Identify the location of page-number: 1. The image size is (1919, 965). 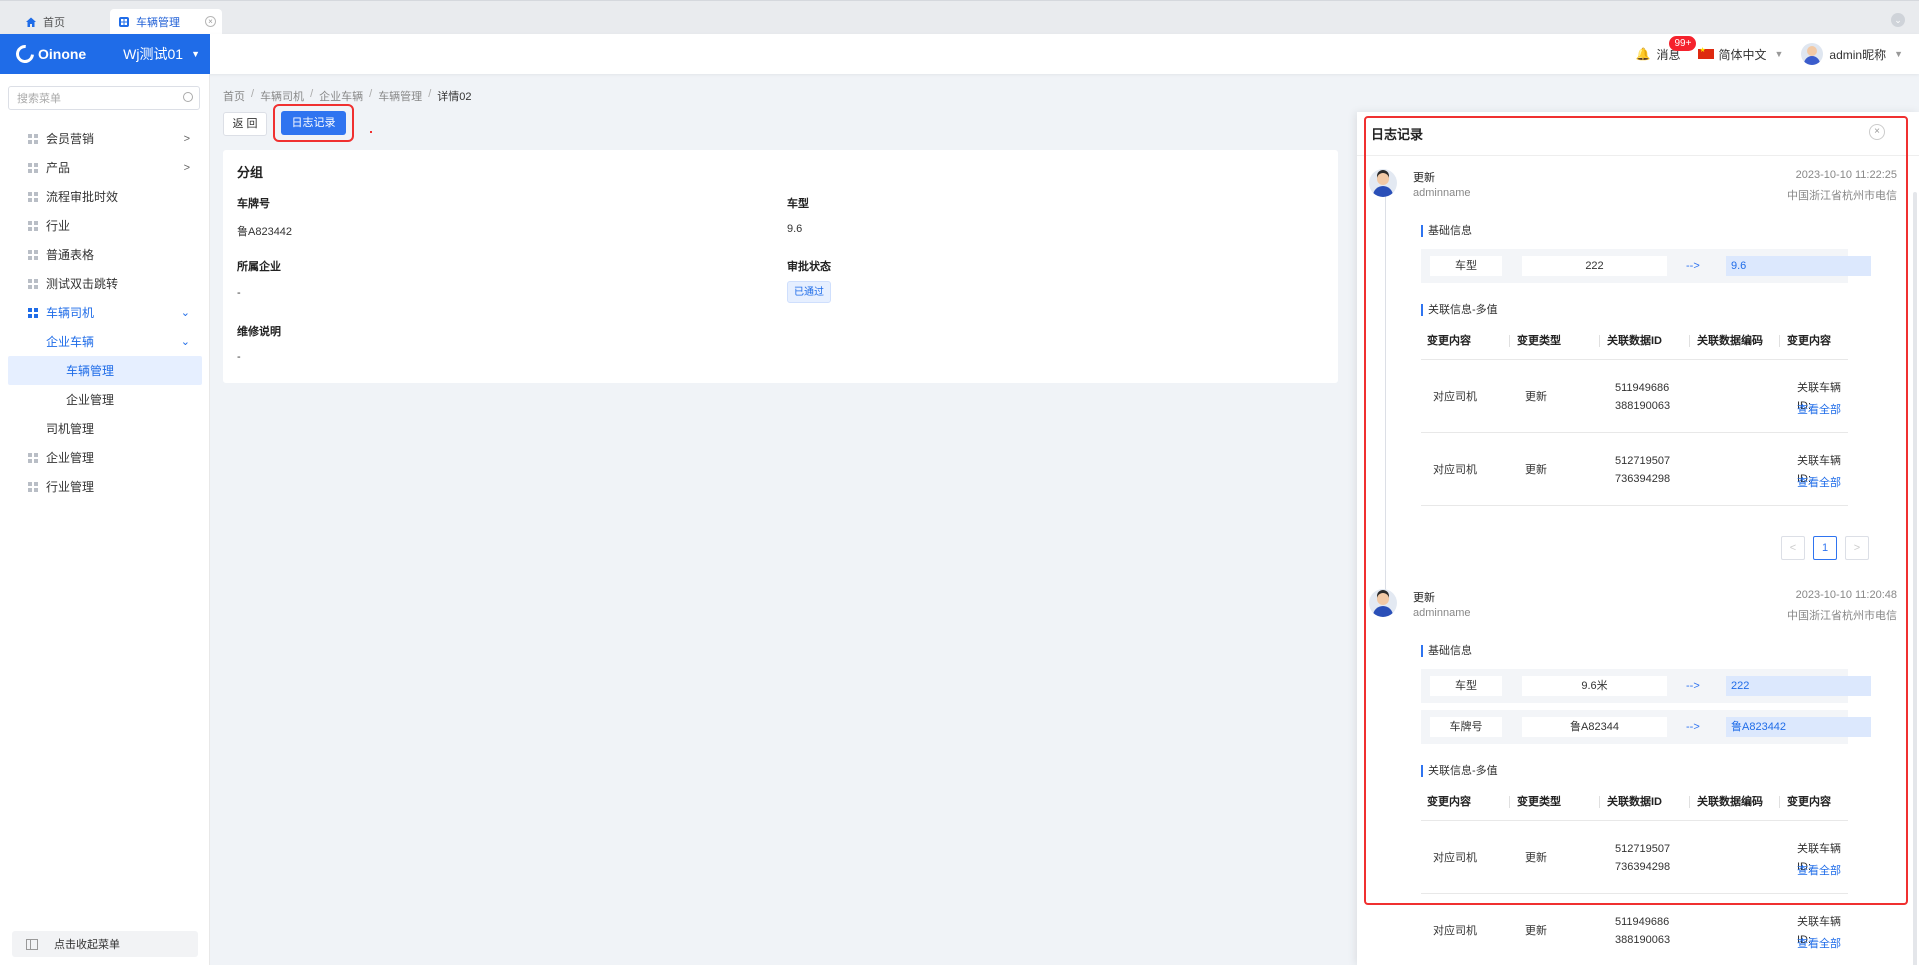
(1825, 548).